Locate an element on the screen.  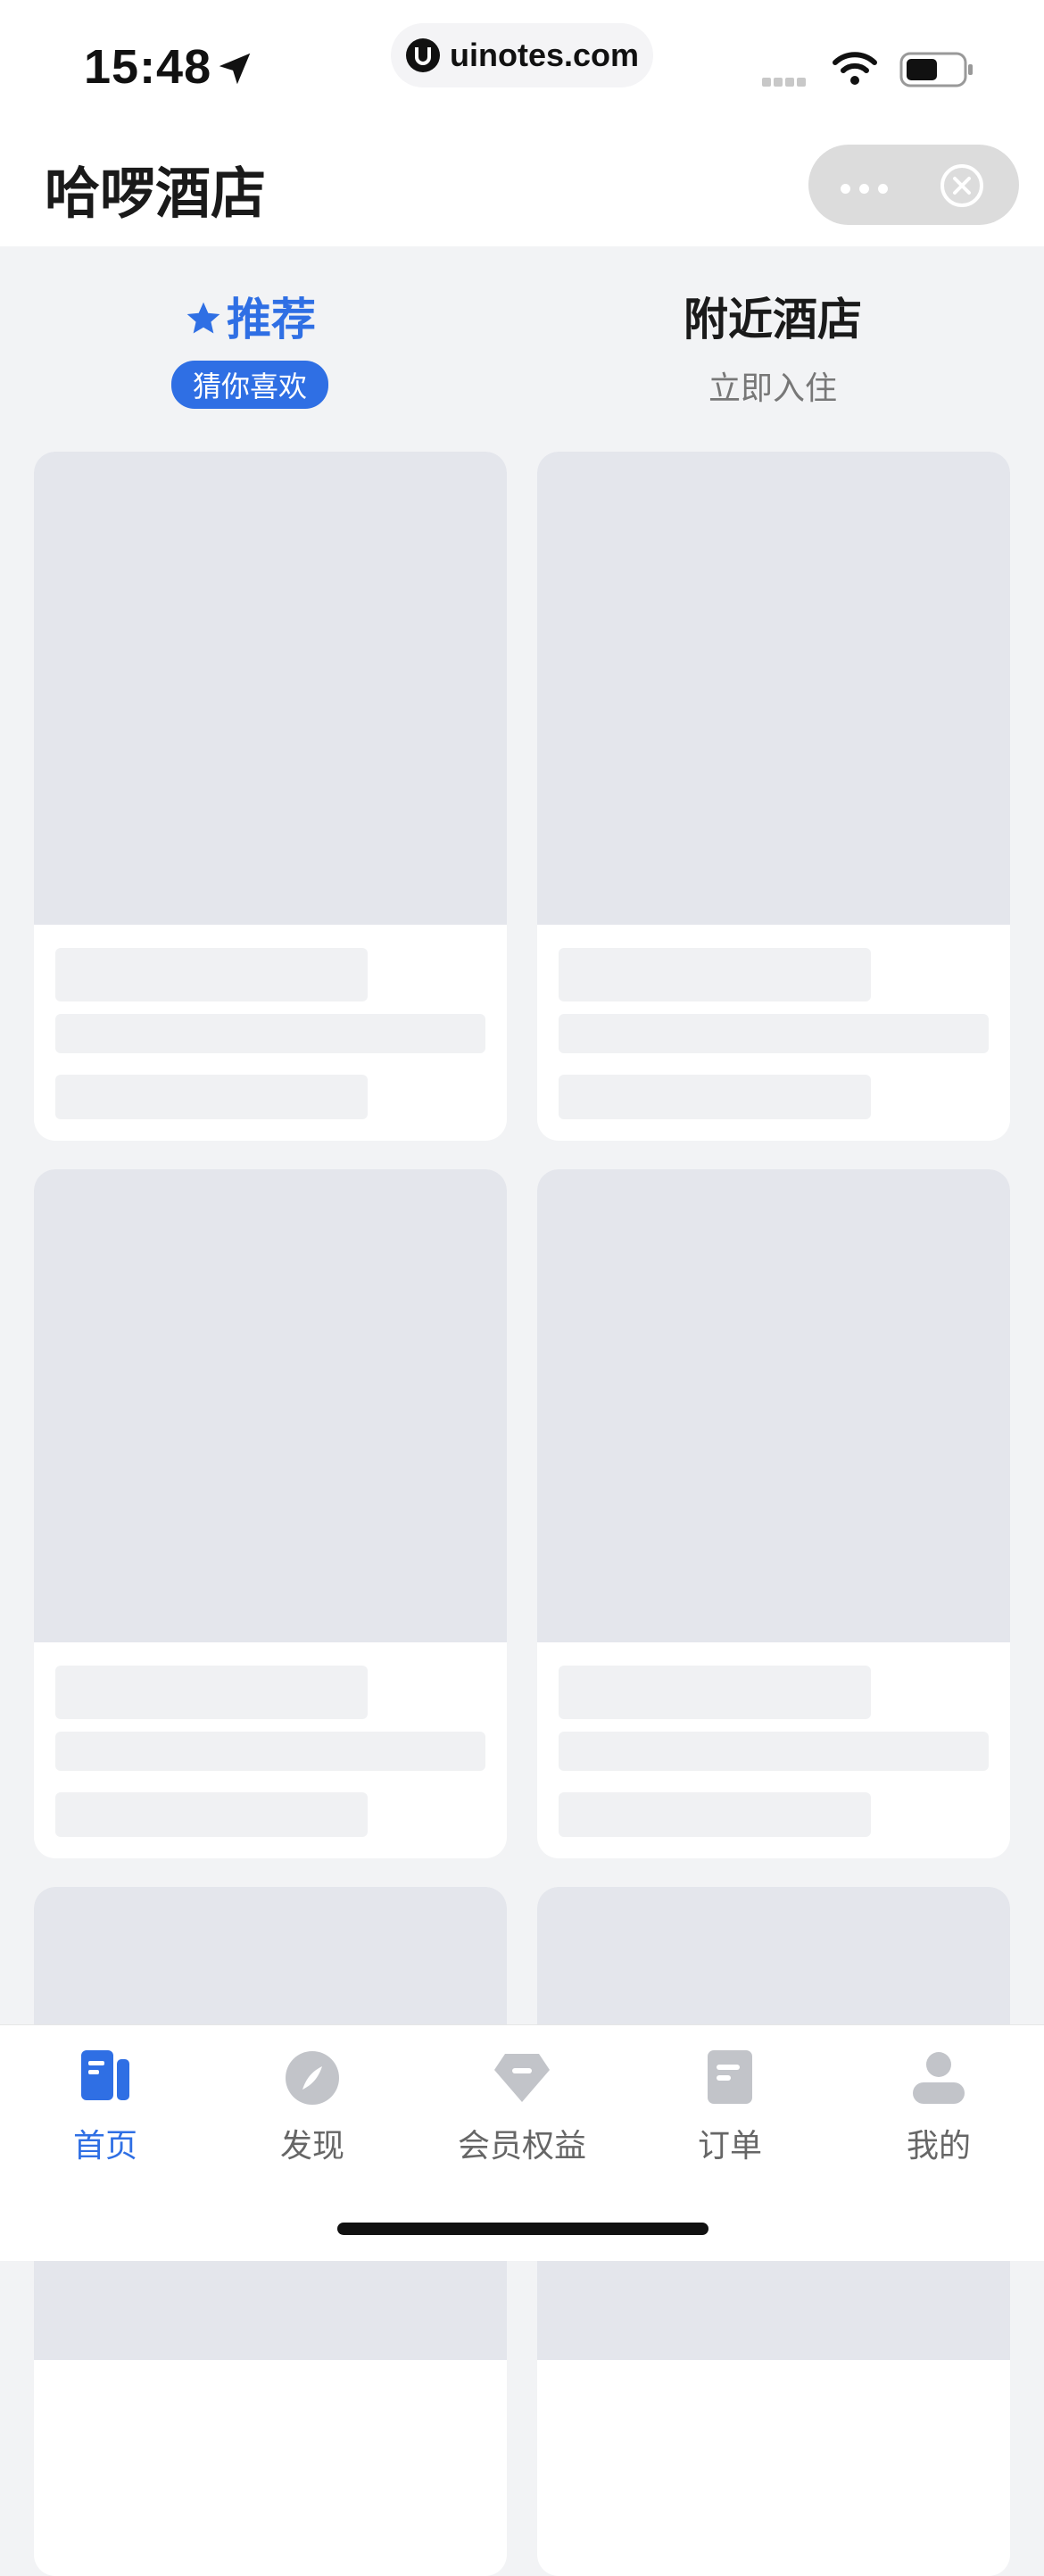
nav-orders-label: 订单 is located at coordinates (729, 2147).